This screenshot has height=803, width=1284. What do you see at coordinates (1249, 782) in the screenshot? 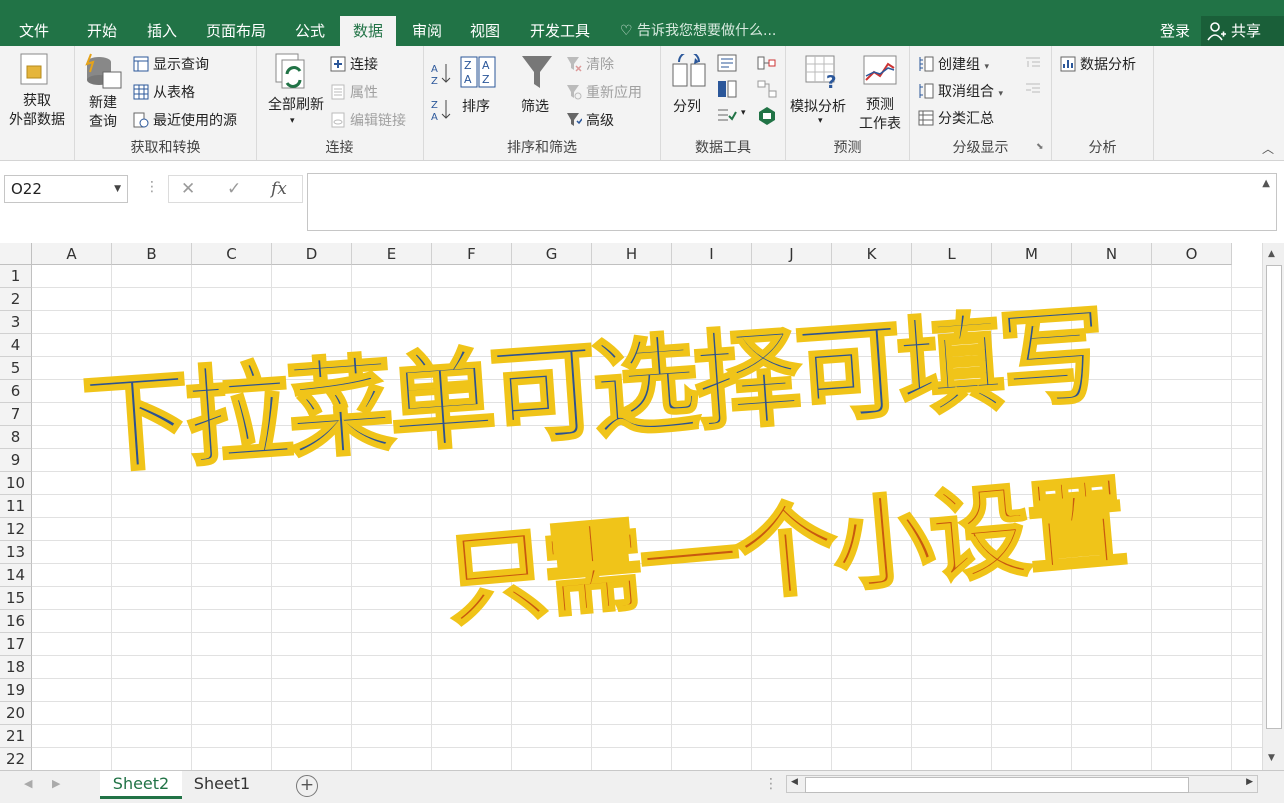
I see `scroll-right-icon: ▶` at bounding box center [1249, 782].